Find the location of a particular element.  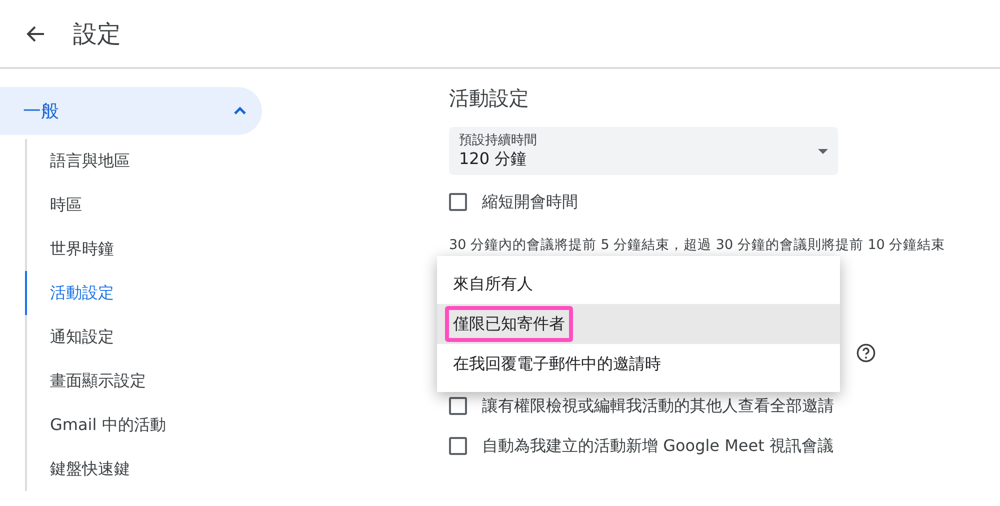

highlight-frame: 僅限已知寄件者 is located at coordinates (509, 324).